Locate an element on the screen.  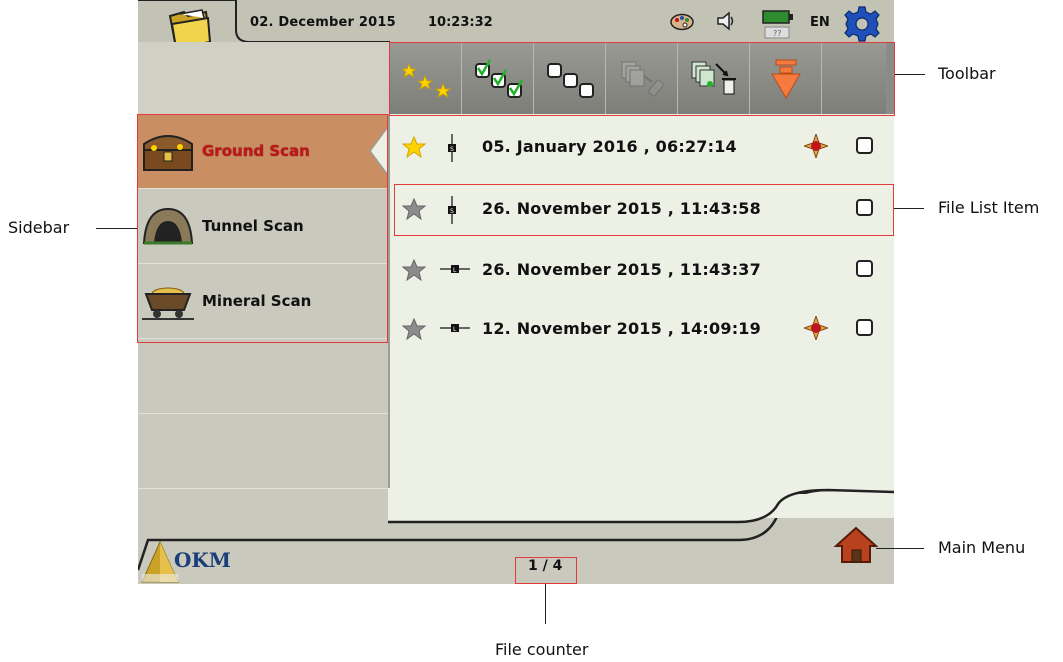
current-date: 02. December 2015 is located at coordinates (323, 22).